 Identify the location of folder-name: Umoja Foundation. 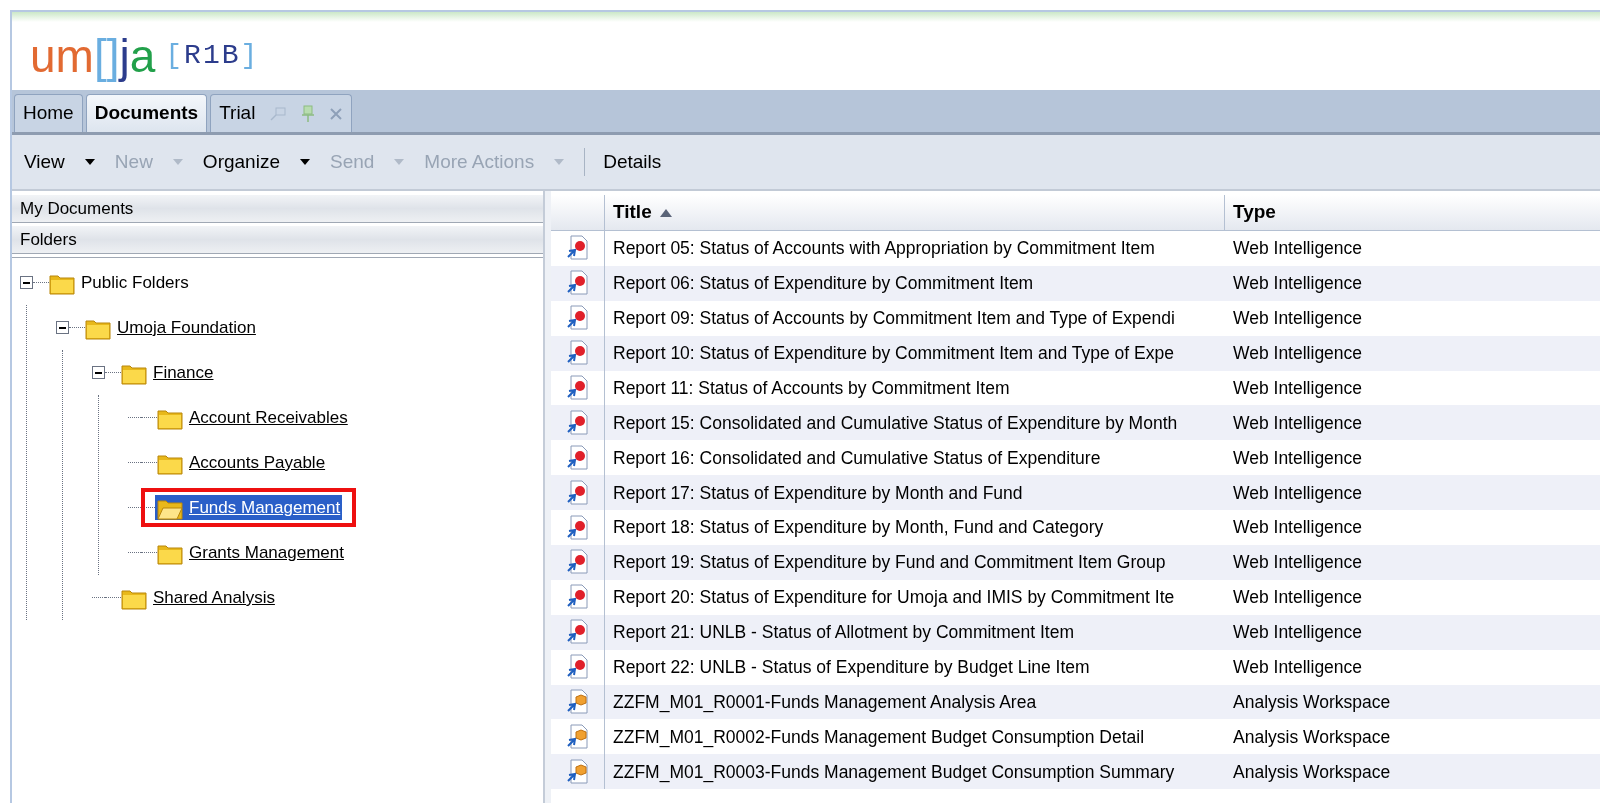
(186, 327).